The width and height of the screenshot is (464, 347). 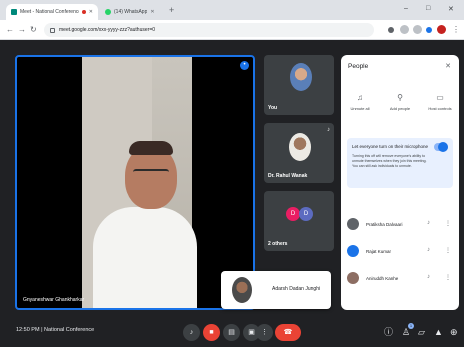 I want to click on profile-avatar, so click(x=441, y=29).